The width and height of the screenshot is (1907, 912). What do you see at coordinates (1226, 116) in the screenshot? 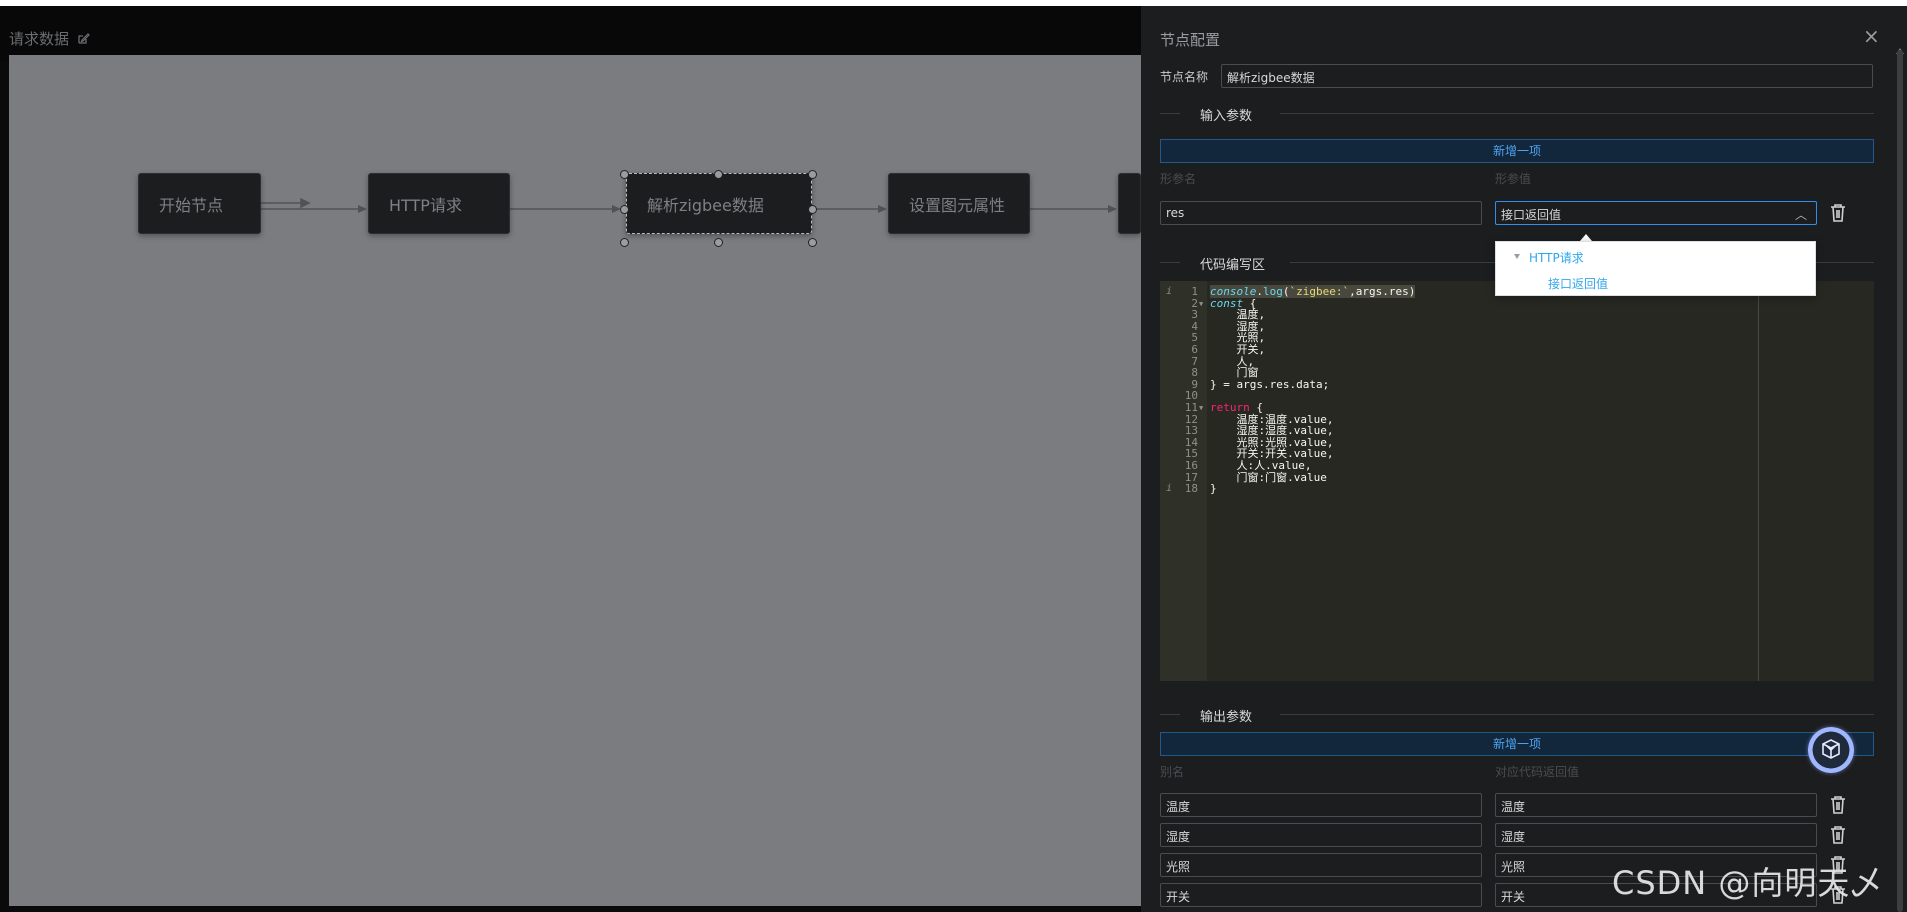
I see `input-params-title: 输入参数` at bounding box center [1226, 116].